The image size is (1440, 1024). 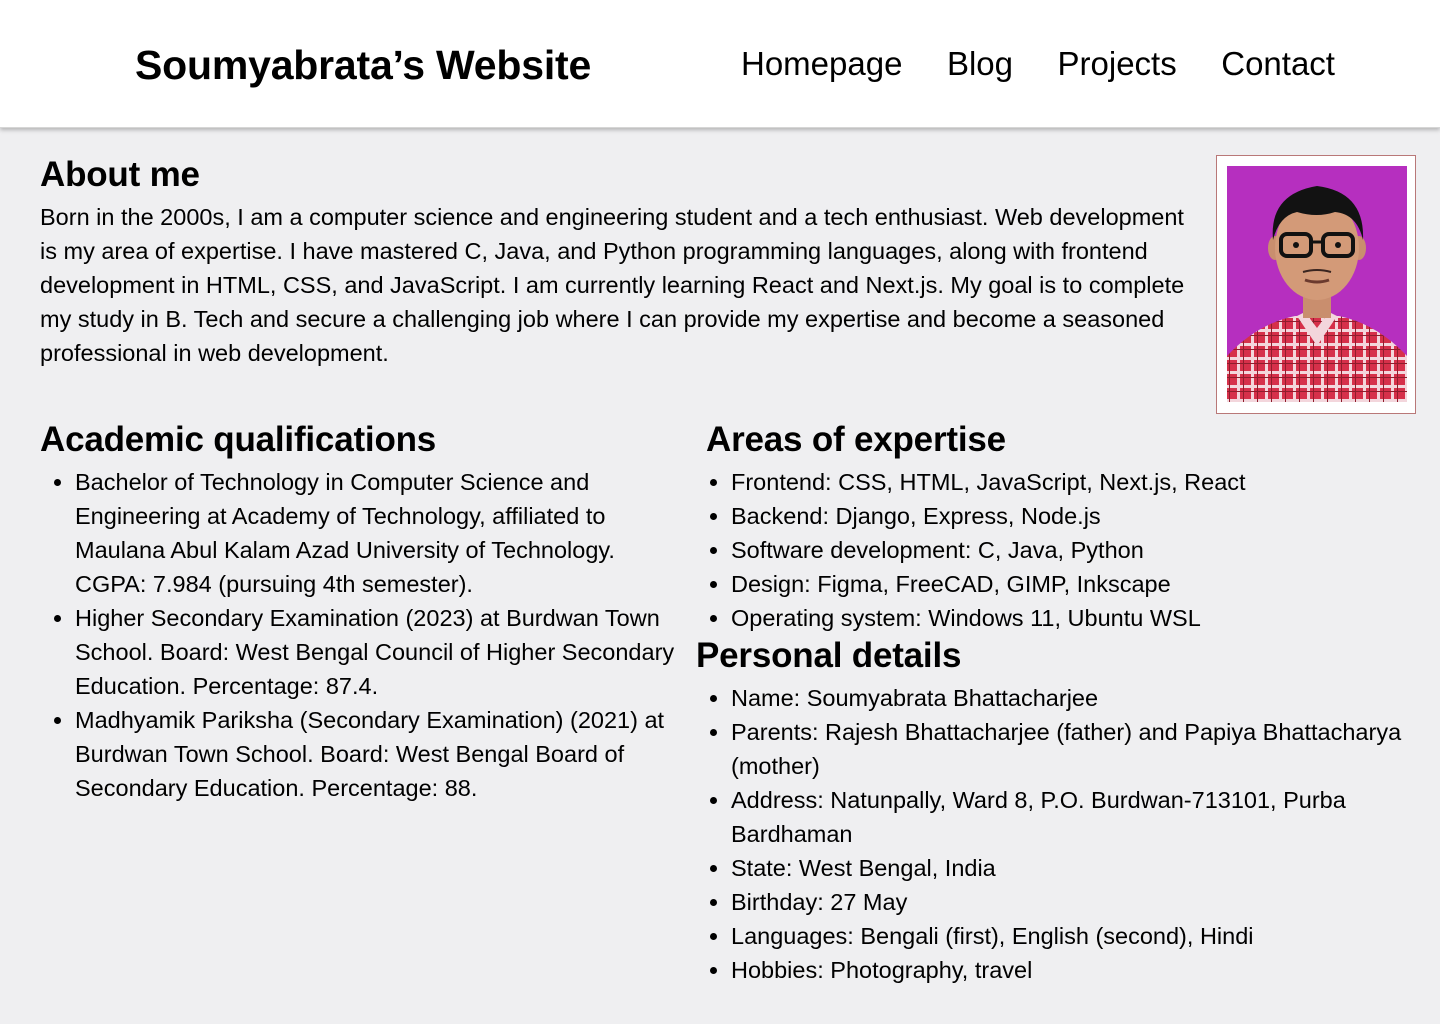 I want to click on list-item: Hobbies: Photography, travel, so click(x=1056, y=970).